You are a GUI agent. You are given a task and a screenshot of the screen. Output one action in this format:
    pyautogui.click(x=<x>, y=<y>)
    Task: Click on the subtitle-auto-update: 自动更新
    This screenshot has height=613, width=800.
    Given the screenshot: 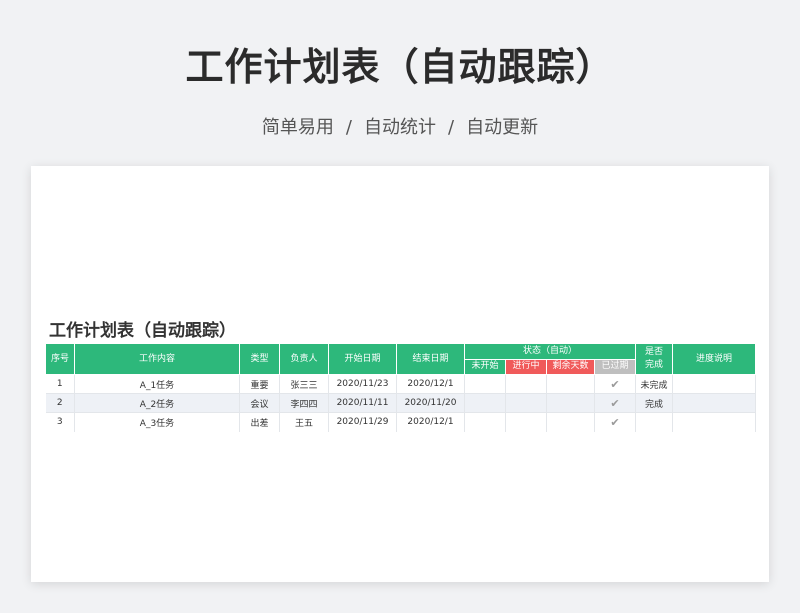 What is the action you would take?
    pyautogui.click(x=502, y=127)
    